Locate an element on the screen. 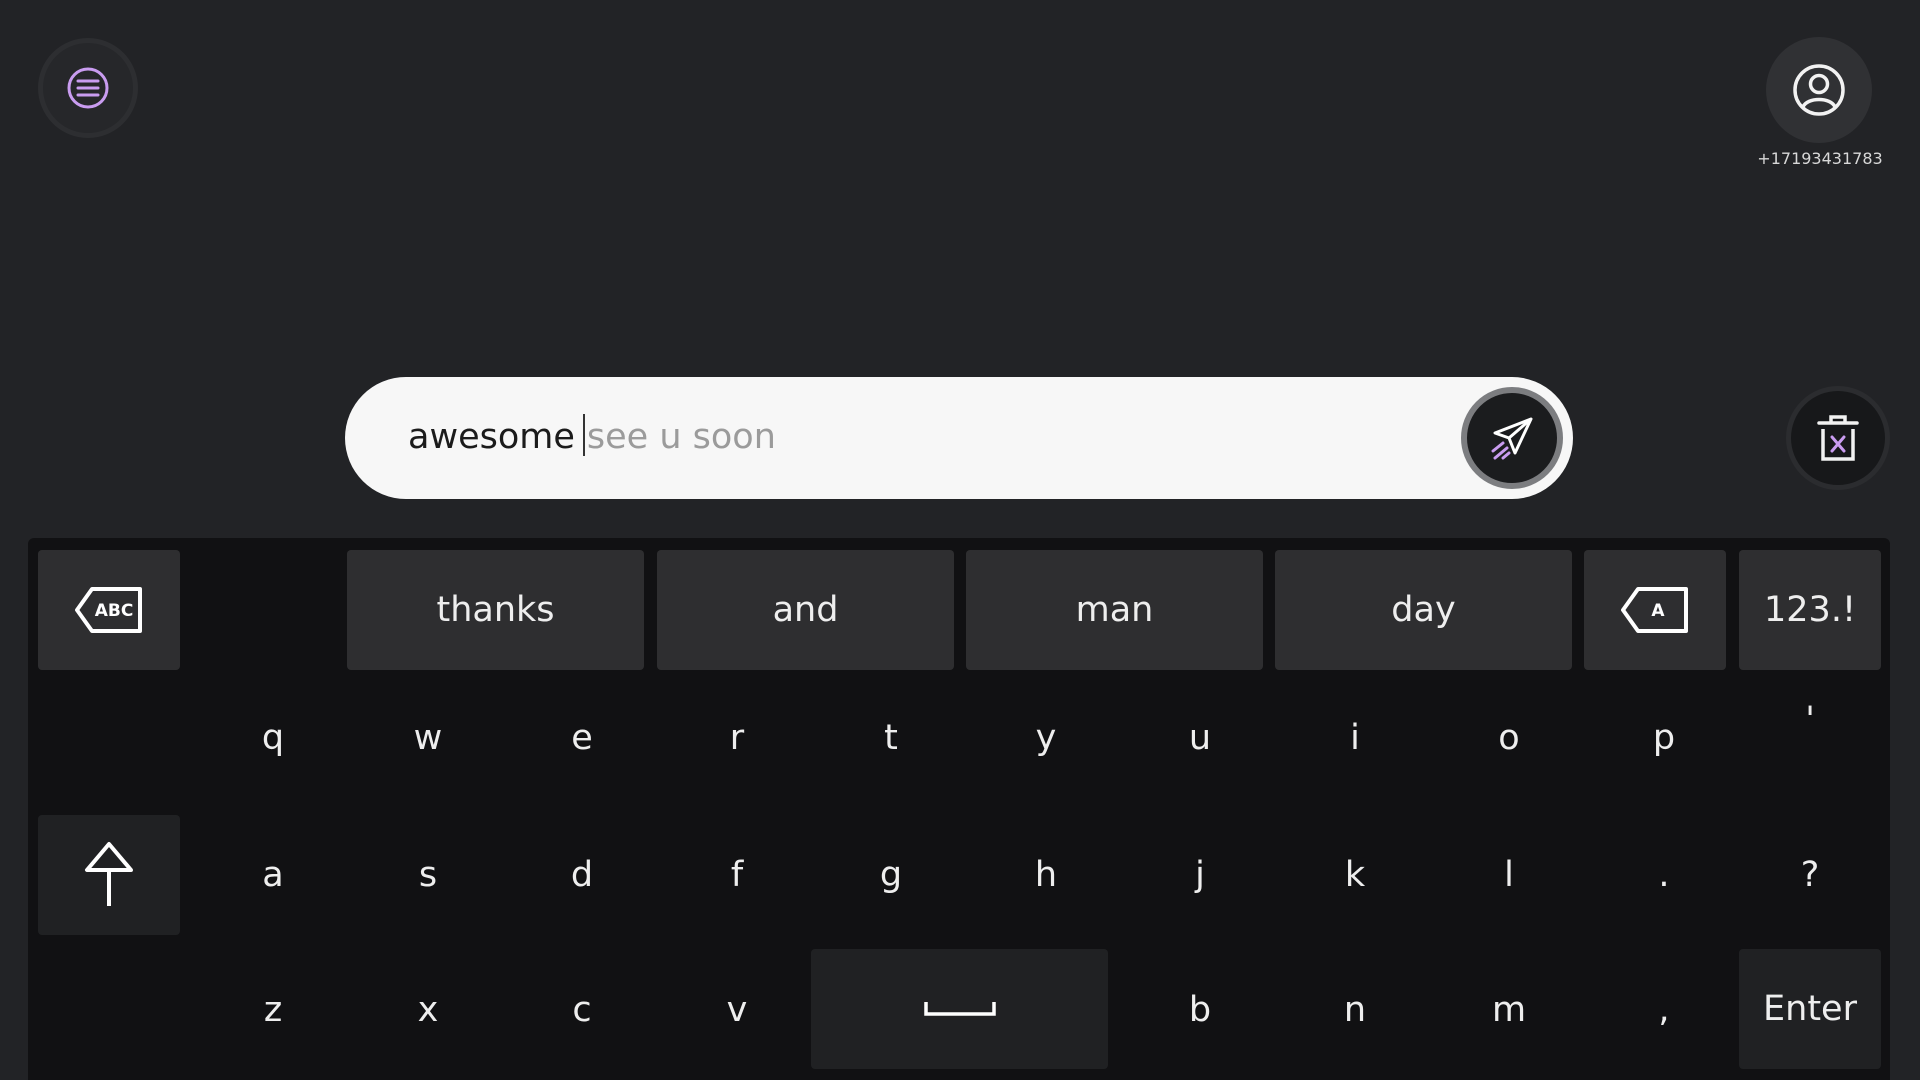 The image size is (1920, 1080). backspace-char-icon: A is located at coordinates (1654, 610).